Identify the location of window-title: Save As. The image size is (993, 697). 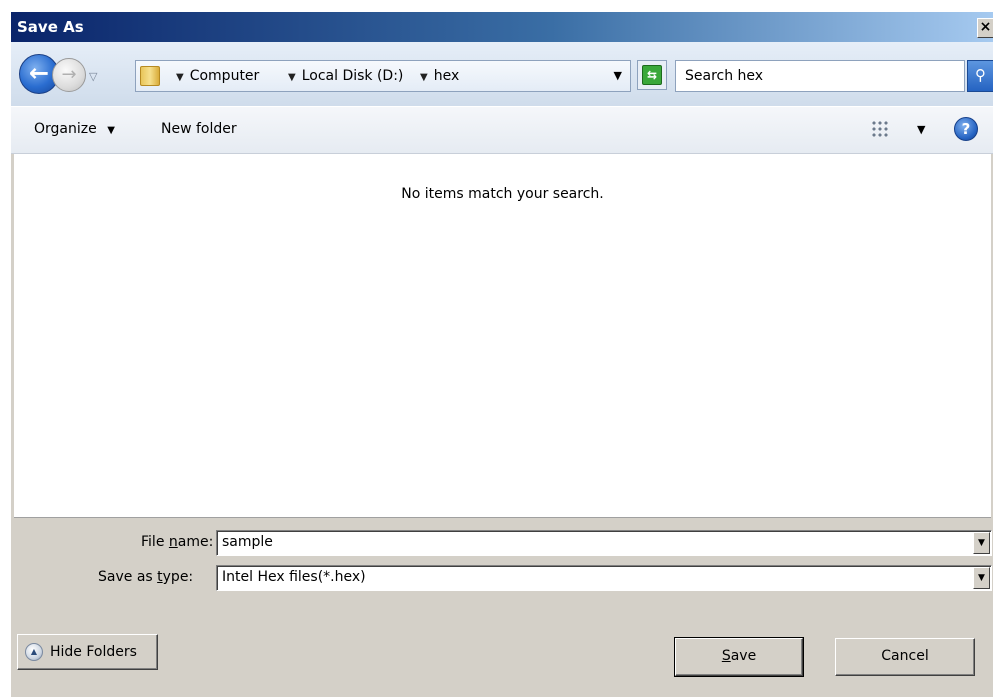
(50, 27).